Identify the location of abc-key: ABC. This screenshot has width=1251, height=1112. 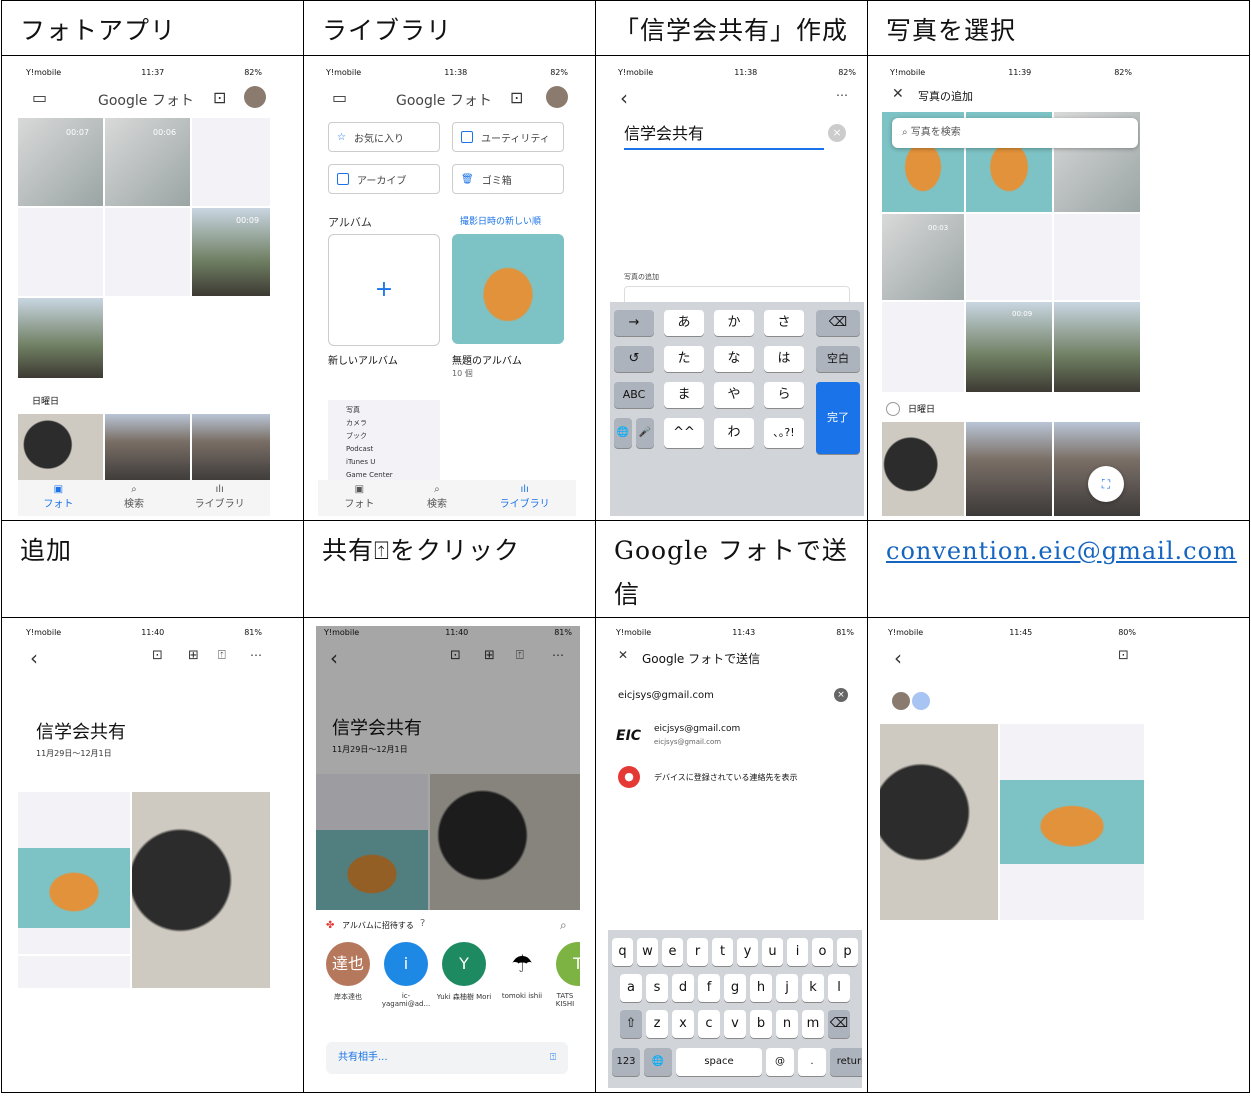
(634, 395).